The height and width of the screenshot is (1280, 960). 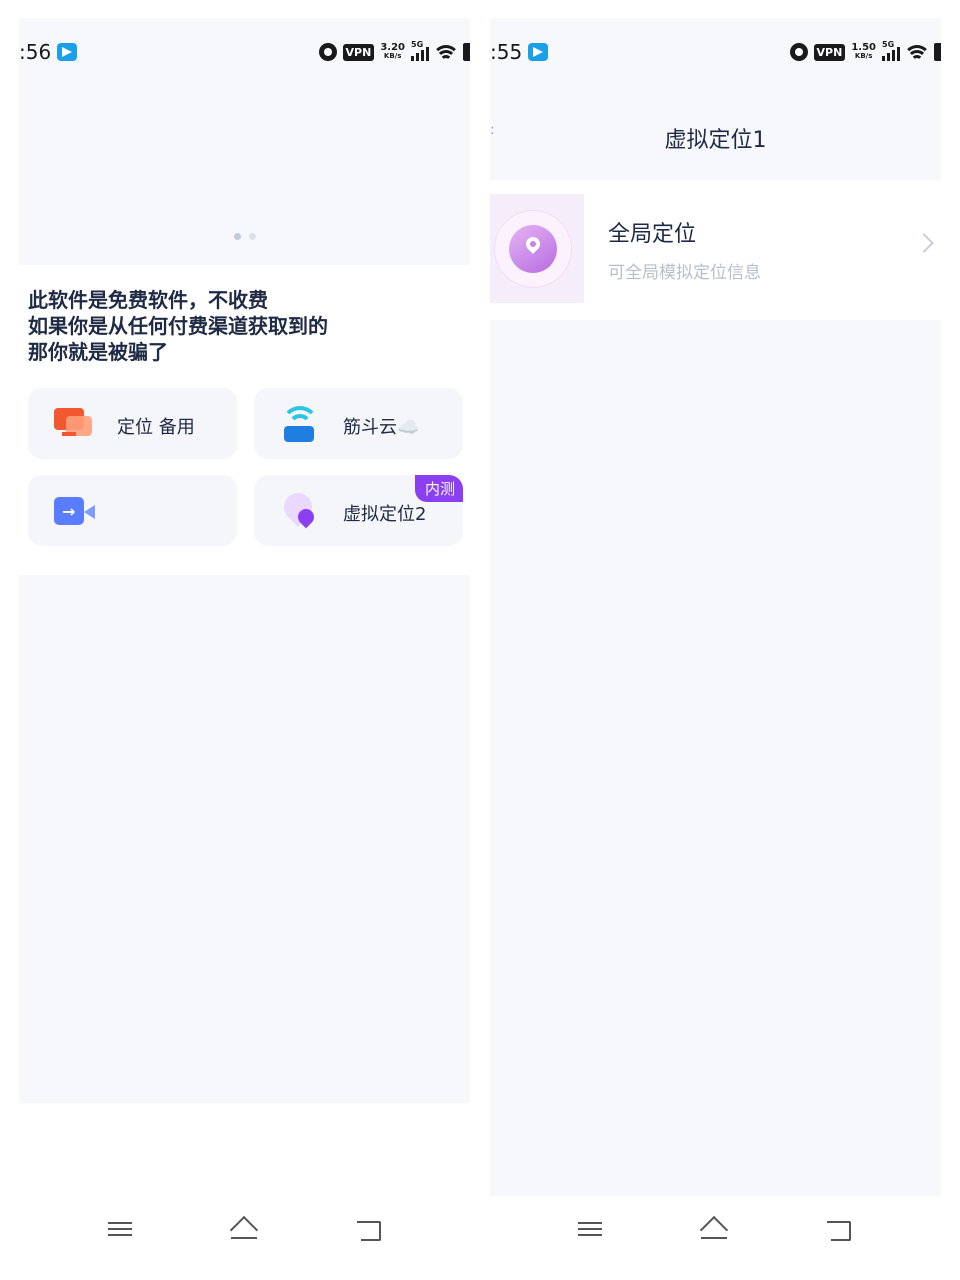 What do you see at coordinates (715, 53) in the screenshot?
I see `status-bar: :55 VPN 1.50 KB/s 5G` at bounding box center [715, 53].